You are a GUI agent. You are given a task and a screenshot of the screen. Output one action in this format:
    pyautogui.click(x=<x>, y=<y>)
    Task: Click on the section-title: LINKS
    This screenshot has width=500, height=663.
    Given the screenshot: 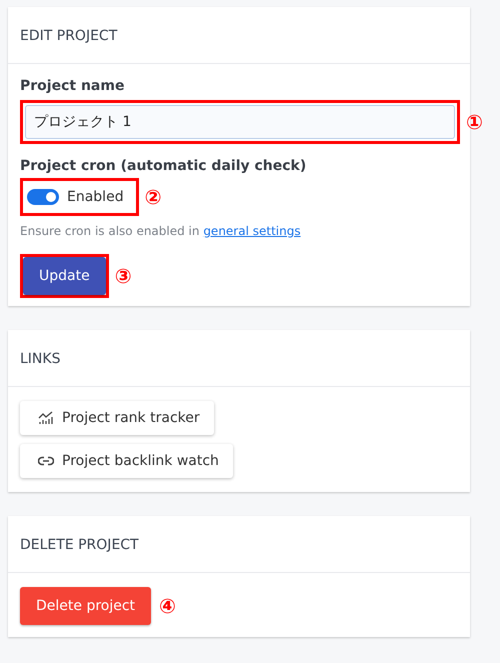 What is the action you would take?
    pyautogui.click(x=41, y=359)
    